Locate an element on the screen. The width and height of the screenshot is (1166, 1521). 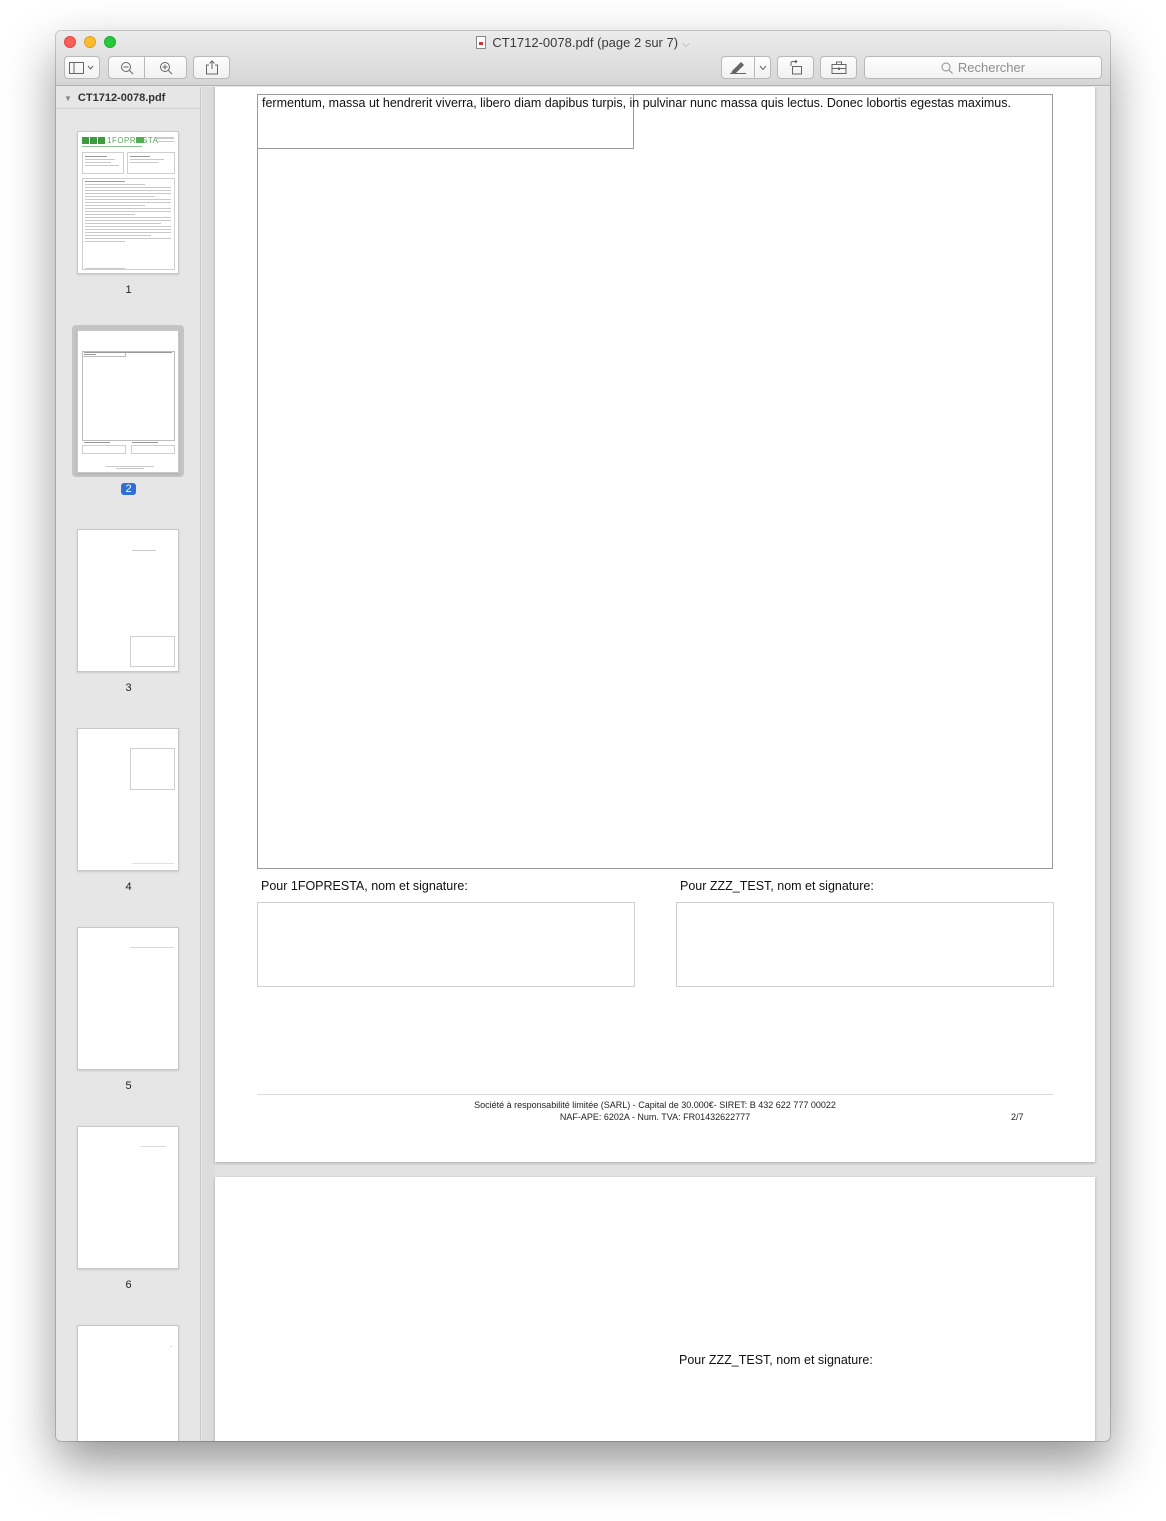
page-number-text: 3 is located at coordinates (128, 688).